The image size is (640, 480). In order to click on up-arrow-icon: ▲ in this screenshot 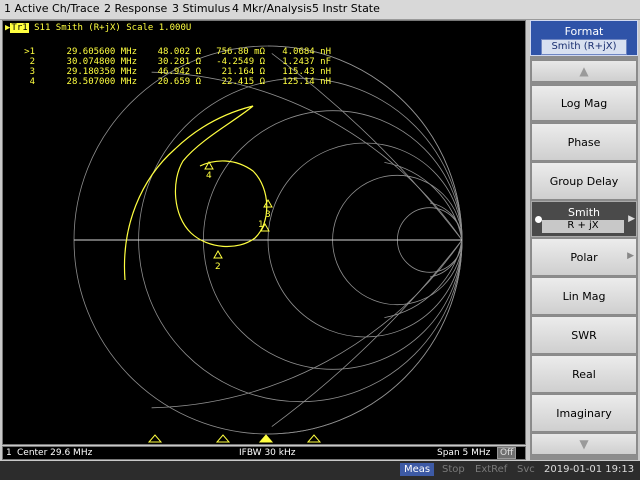, I will do `click(584, 71)`.